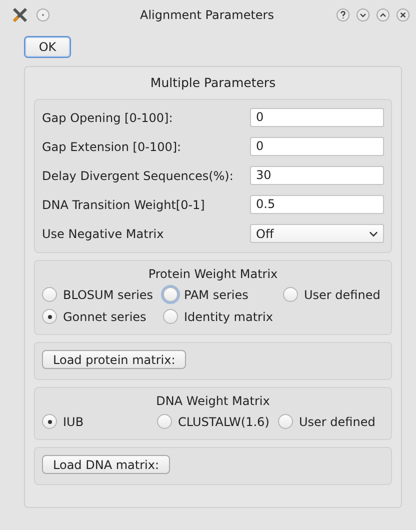 The width and height of the screenshot is (416, 530). Describe the element at coordinates (112, 147) in the screenshot. I see `field-label: Gap Extension [0-100]:` at that location.